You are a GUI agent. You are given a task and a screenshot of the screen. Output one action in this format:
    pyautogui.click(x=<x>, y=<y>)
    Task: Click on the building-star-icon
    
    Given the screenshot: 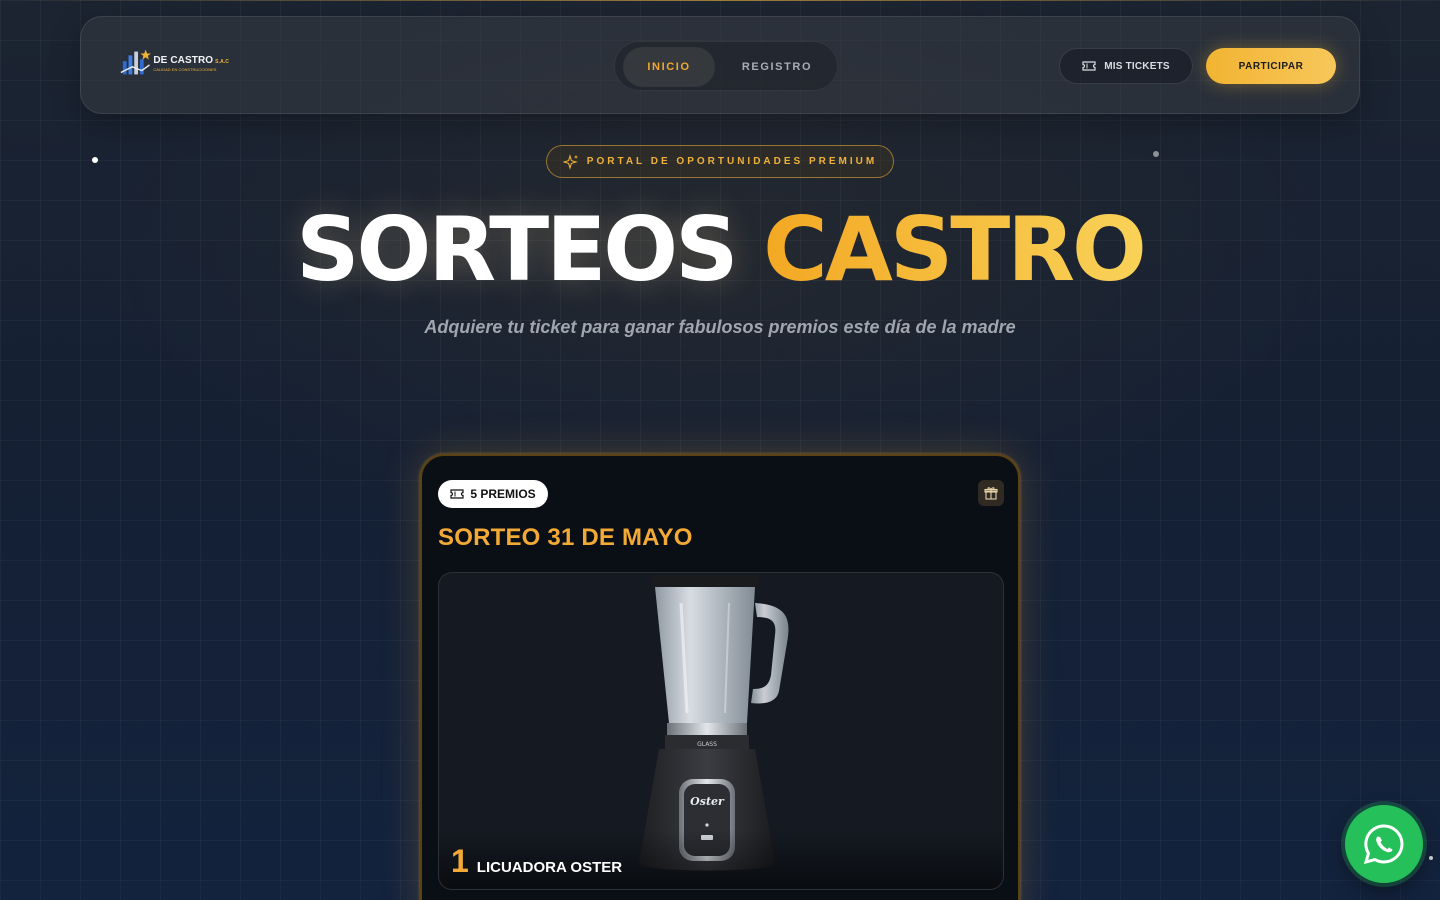 What is the action you would take?
    pyautogui.click(x=135, y=62)
    